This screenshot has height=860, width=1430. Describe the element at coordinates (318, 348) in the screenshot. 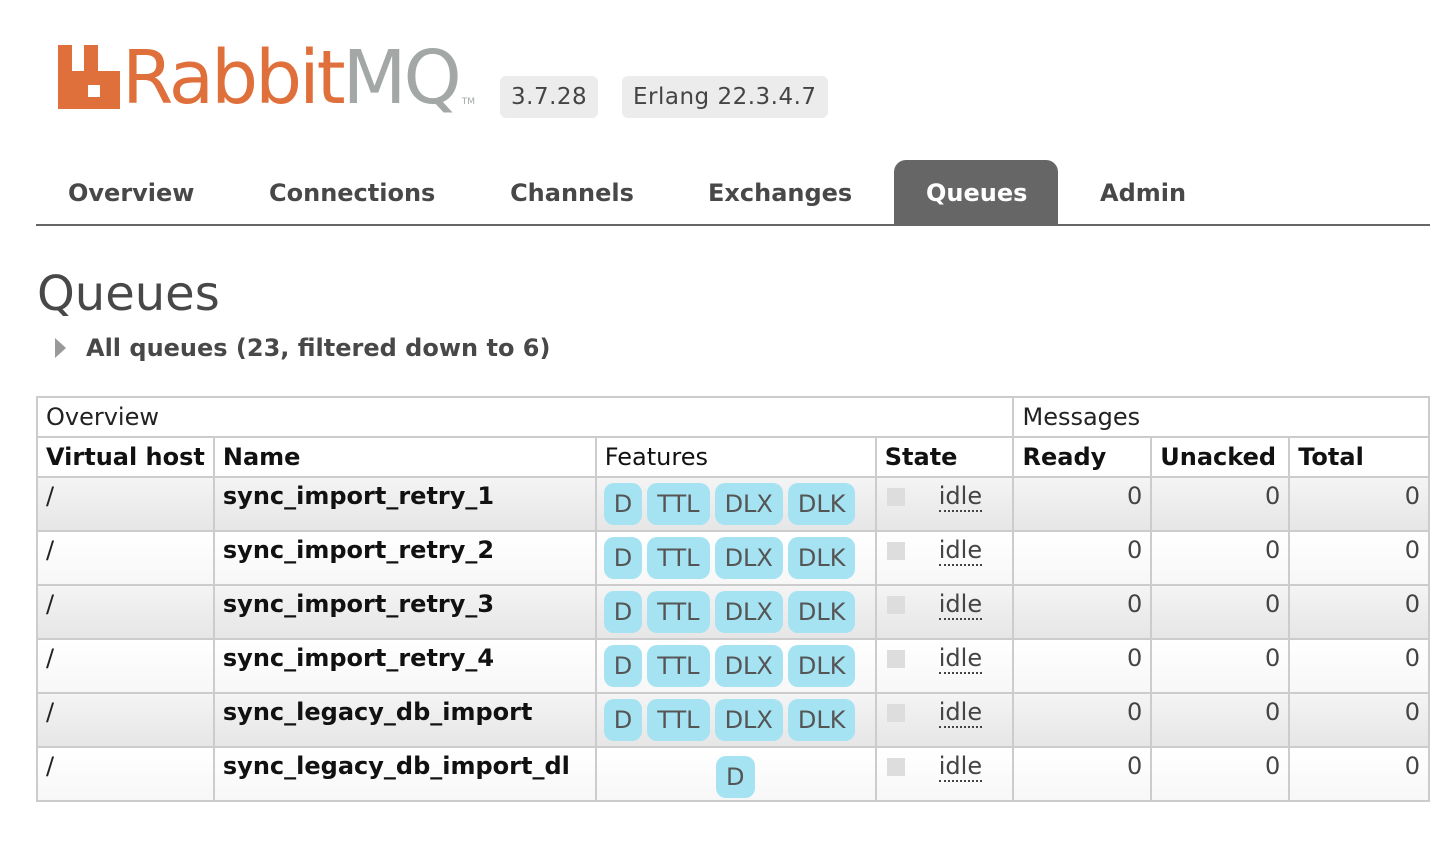

I see `all-queues-label: All queues (23, filtered down to 6)` at that location.